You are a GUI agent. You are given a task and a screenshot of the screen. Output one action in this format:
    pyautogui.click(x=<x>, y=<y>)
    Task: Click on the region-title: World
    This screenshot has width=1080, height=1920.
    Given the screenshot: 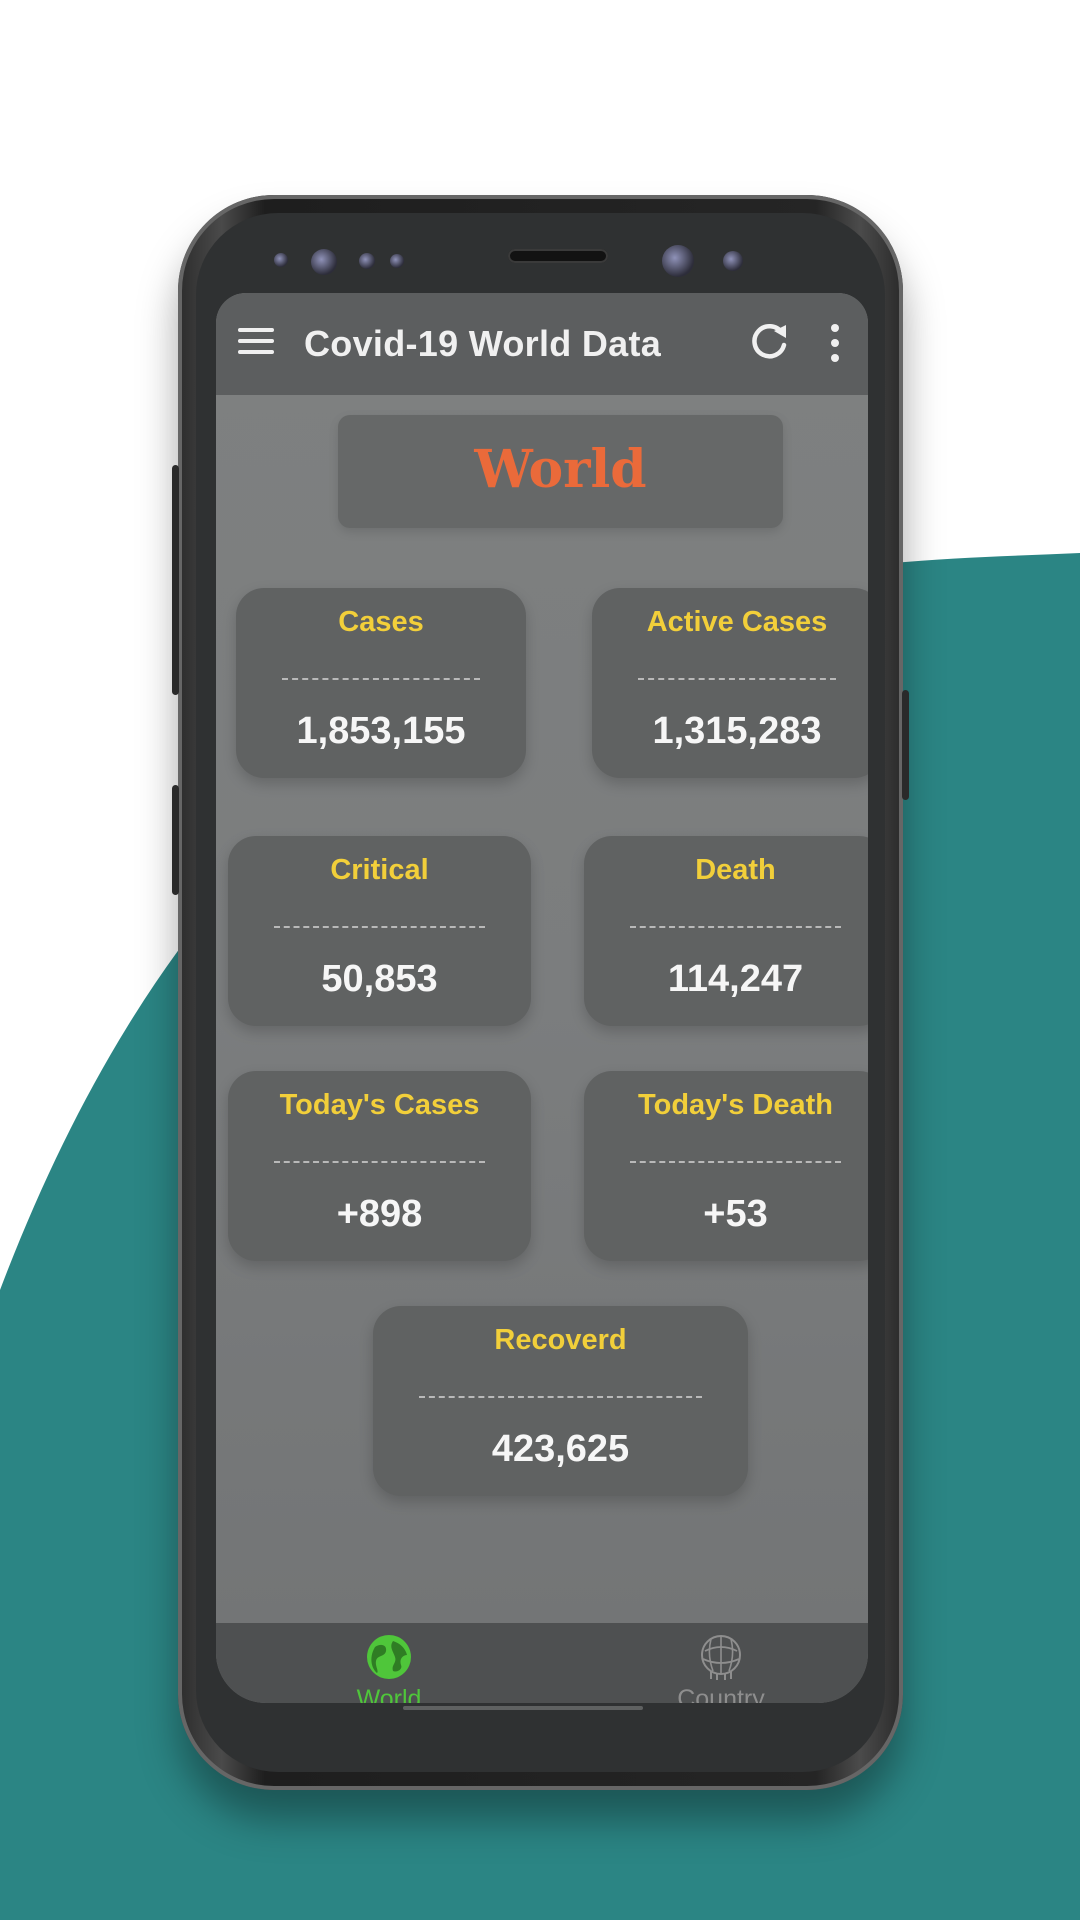 What is the action you would take?
    pyautogui.click(x=560, y=469)
    